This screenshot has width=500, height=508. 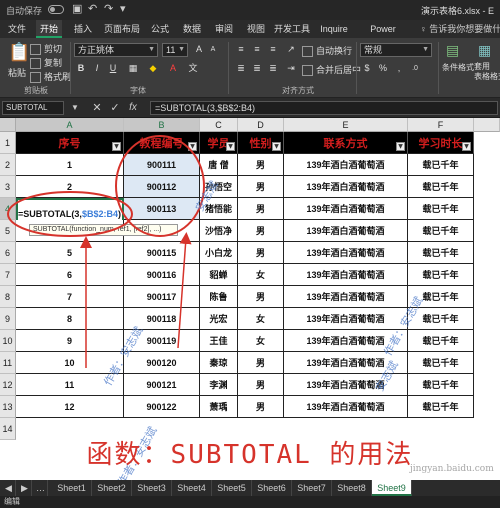 I want to click on sheet-tab-sheet1: Sheet1, so click(x=72, y=488).